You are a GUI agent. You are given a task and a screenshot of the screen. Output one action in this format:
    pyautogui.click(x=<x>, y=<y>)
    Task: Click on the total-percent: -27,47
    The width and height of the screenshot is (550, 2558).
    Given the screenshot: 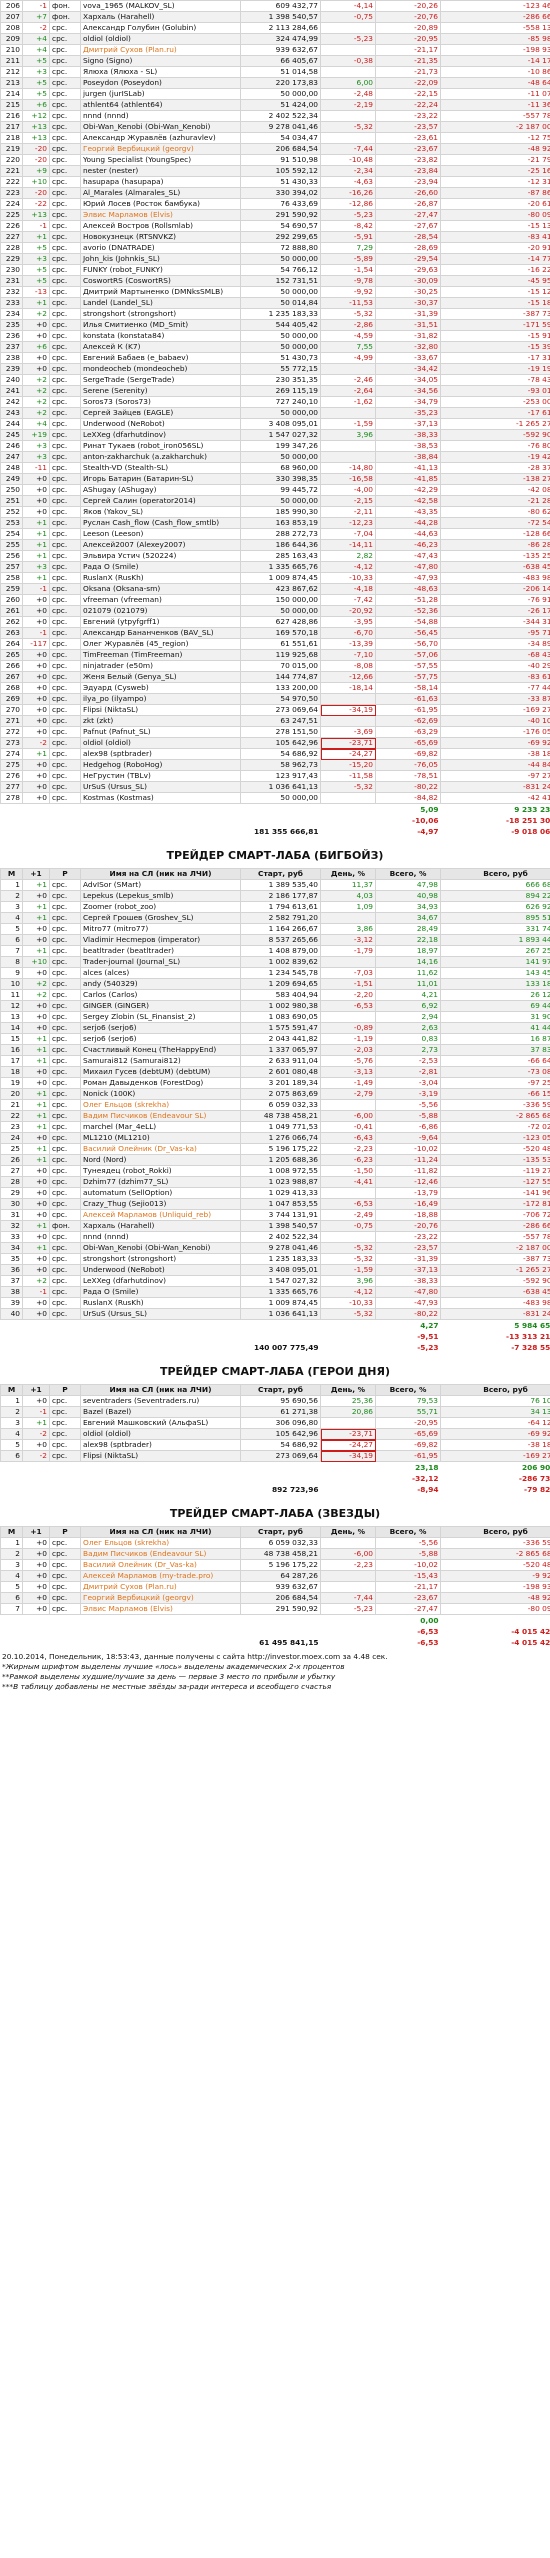 What is the action you would take?
    pyautogui.click(x=408, y=1609)
    